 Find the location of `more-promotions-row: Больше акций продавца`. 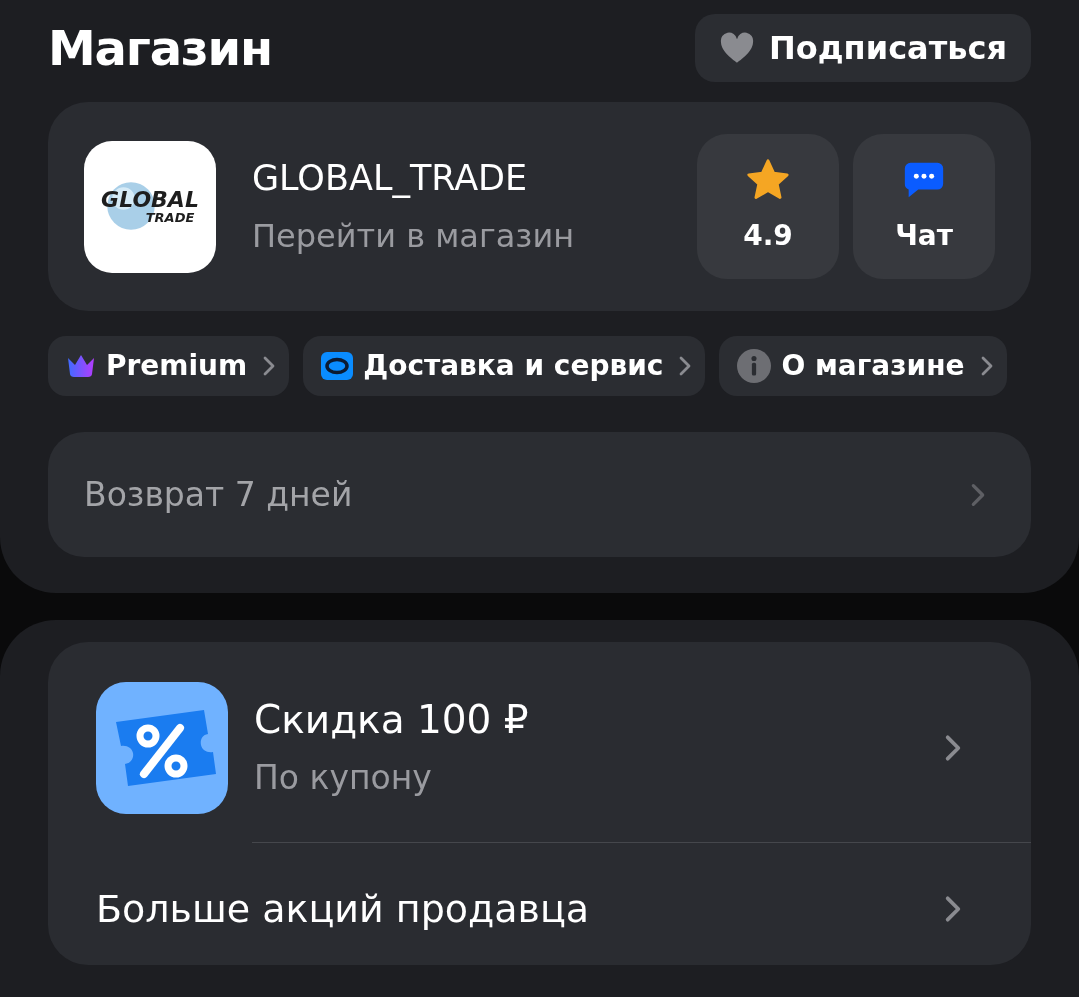

more-promotions-row: Больше акций продавца is located at coordinates (539, 889).